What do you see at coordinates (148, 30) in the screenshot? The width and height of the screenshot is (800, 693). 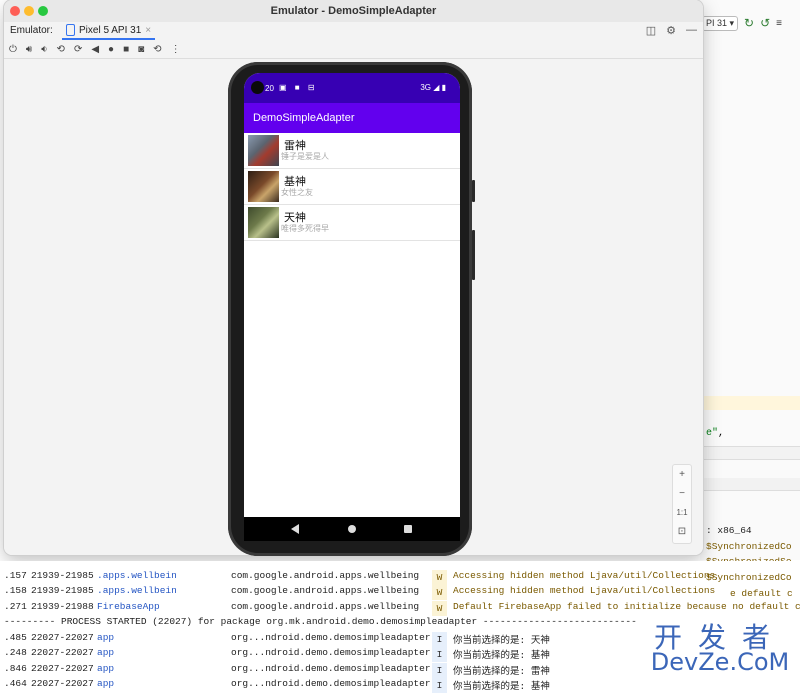 I see `tab-close-icon: ×` at bounding box center [148, 30].